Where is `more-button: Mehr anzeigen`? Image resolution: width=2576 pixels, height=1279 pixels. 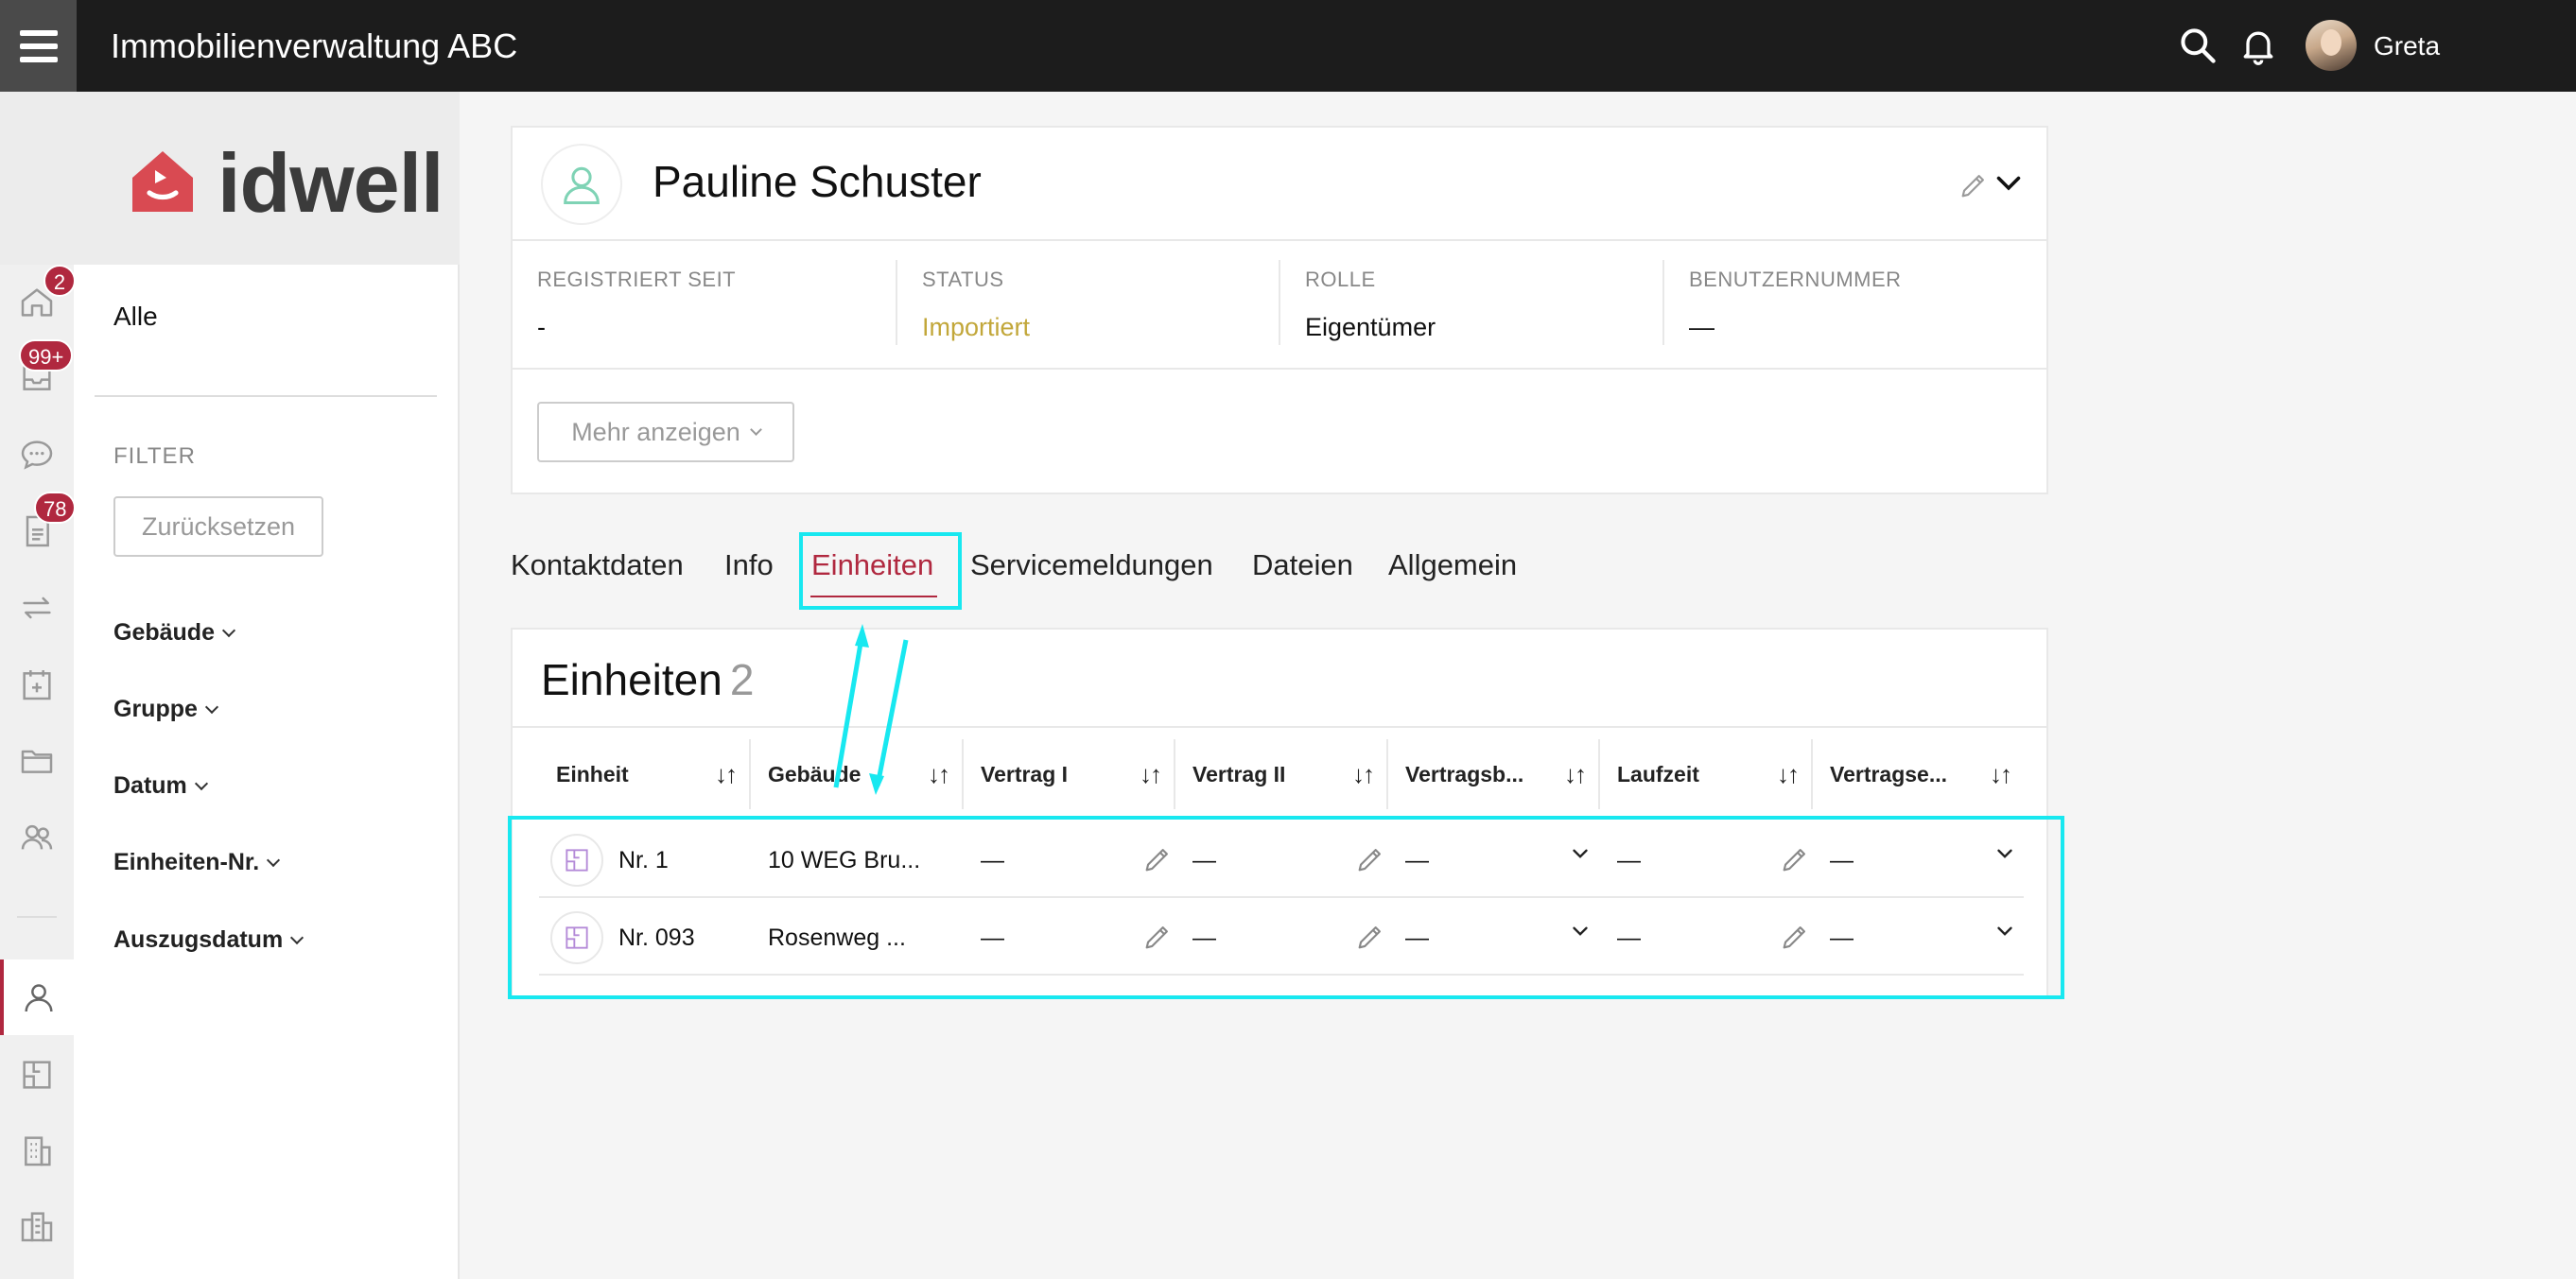 more-button: Mehr anzeigen is located at coordinates (665, 432).